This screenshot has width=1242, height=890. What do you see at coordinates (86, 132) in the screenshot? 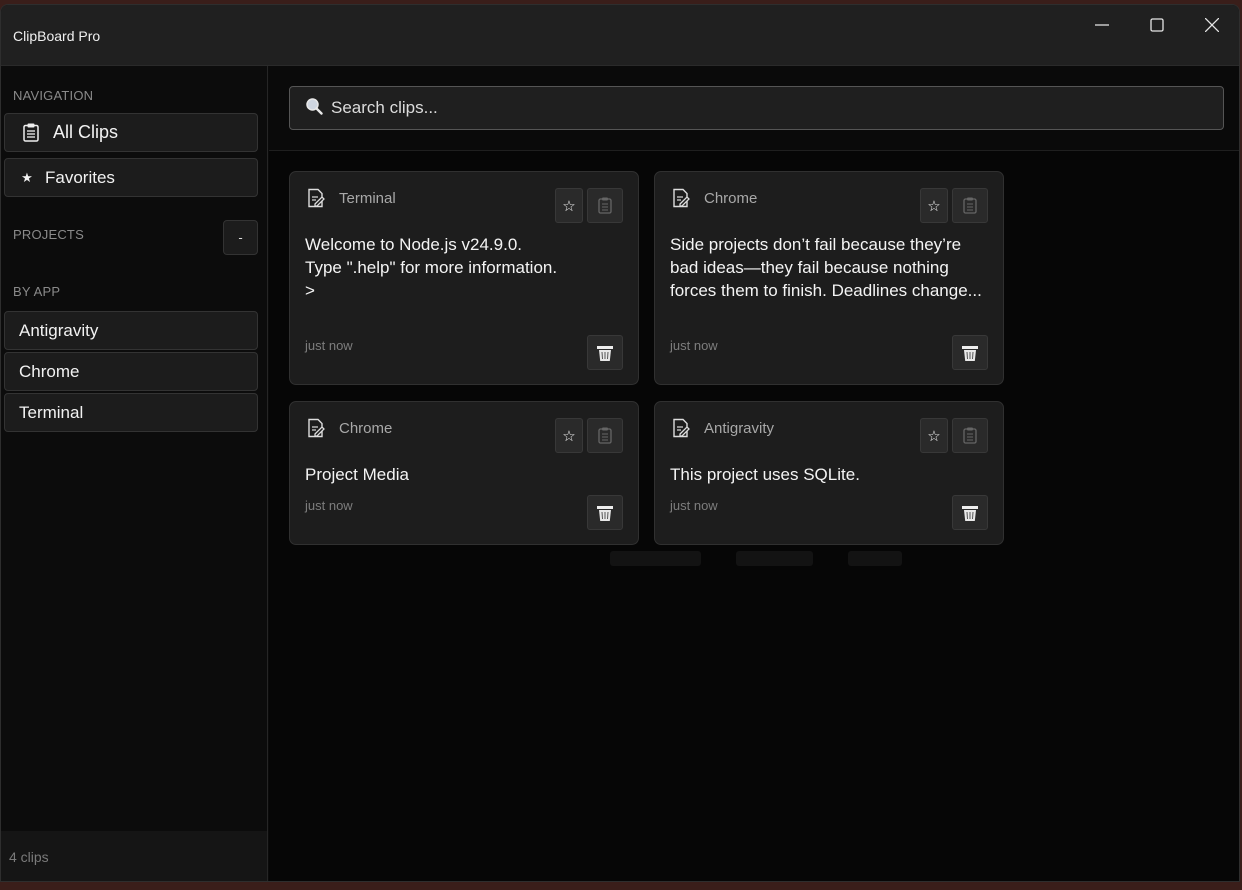
I see `nav-item-label: All Clips` at bounding box center [86, 132].